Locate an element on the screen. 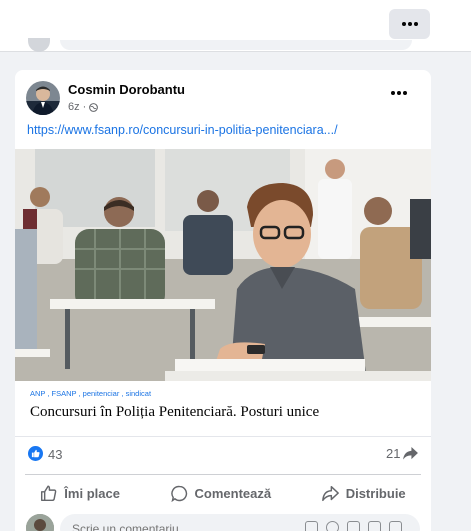  share-icon is located at coordinates (330, 493).